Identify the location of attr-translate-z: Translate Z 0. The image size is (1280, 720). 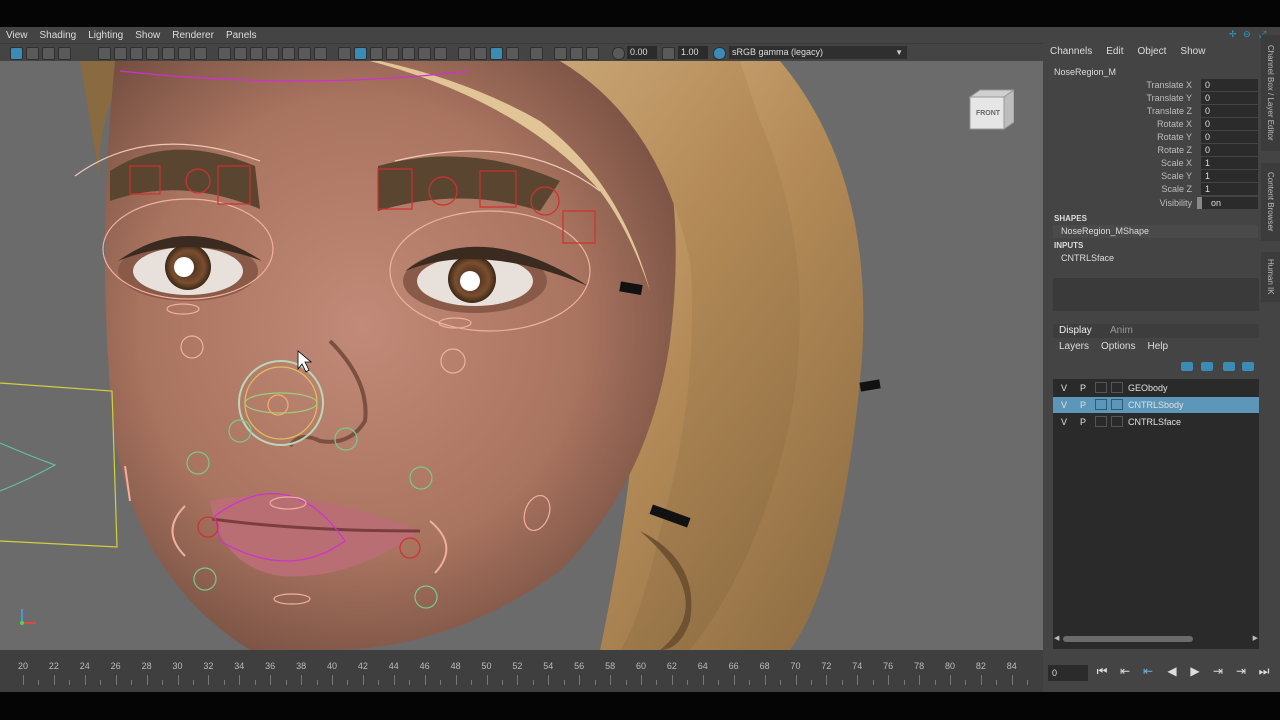
(1150, 111).